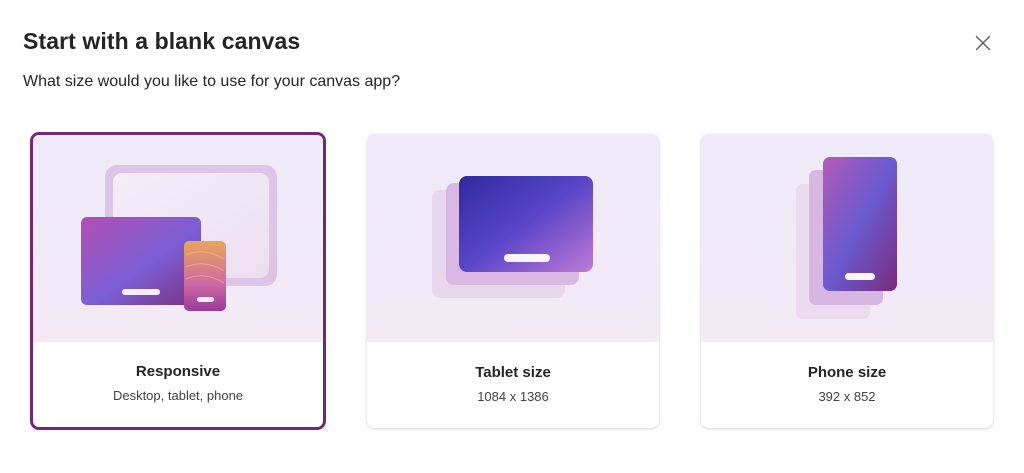 The height and width of the screenshot is (473, 1024). I want to click on option-description: 1084 x 1386, so click(513, 396).